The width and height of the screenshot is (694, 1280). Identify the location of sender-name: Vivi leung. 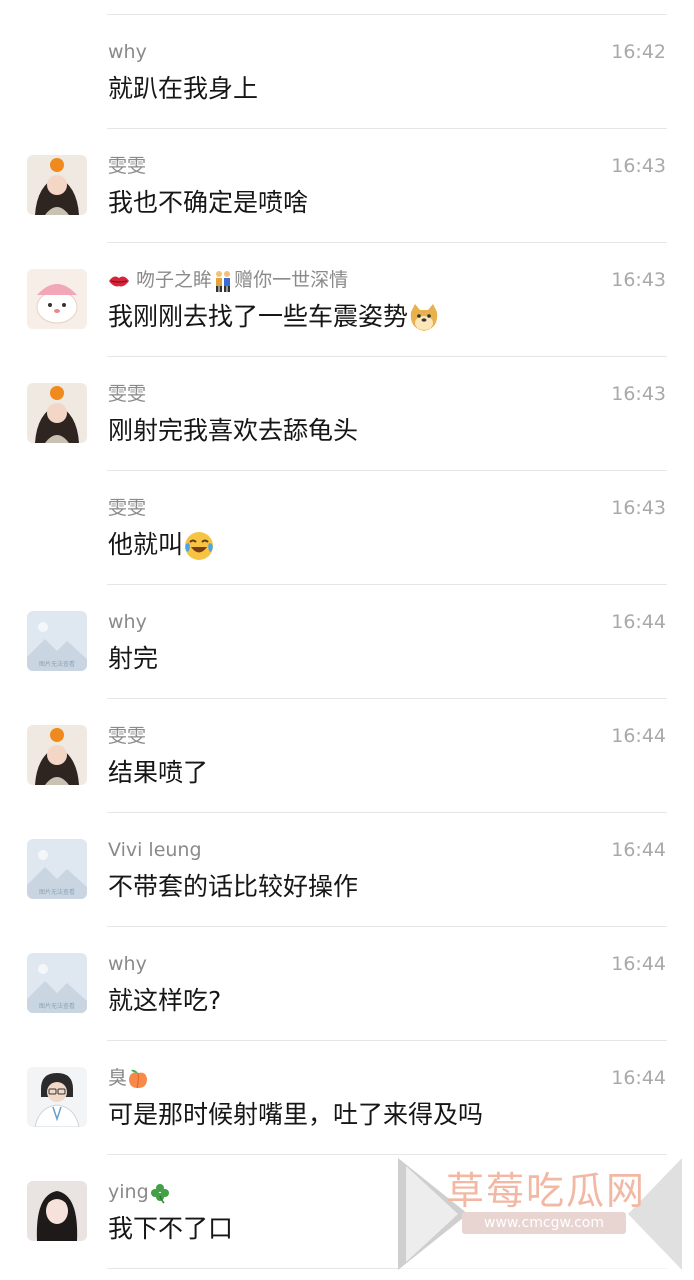
(155, 850).